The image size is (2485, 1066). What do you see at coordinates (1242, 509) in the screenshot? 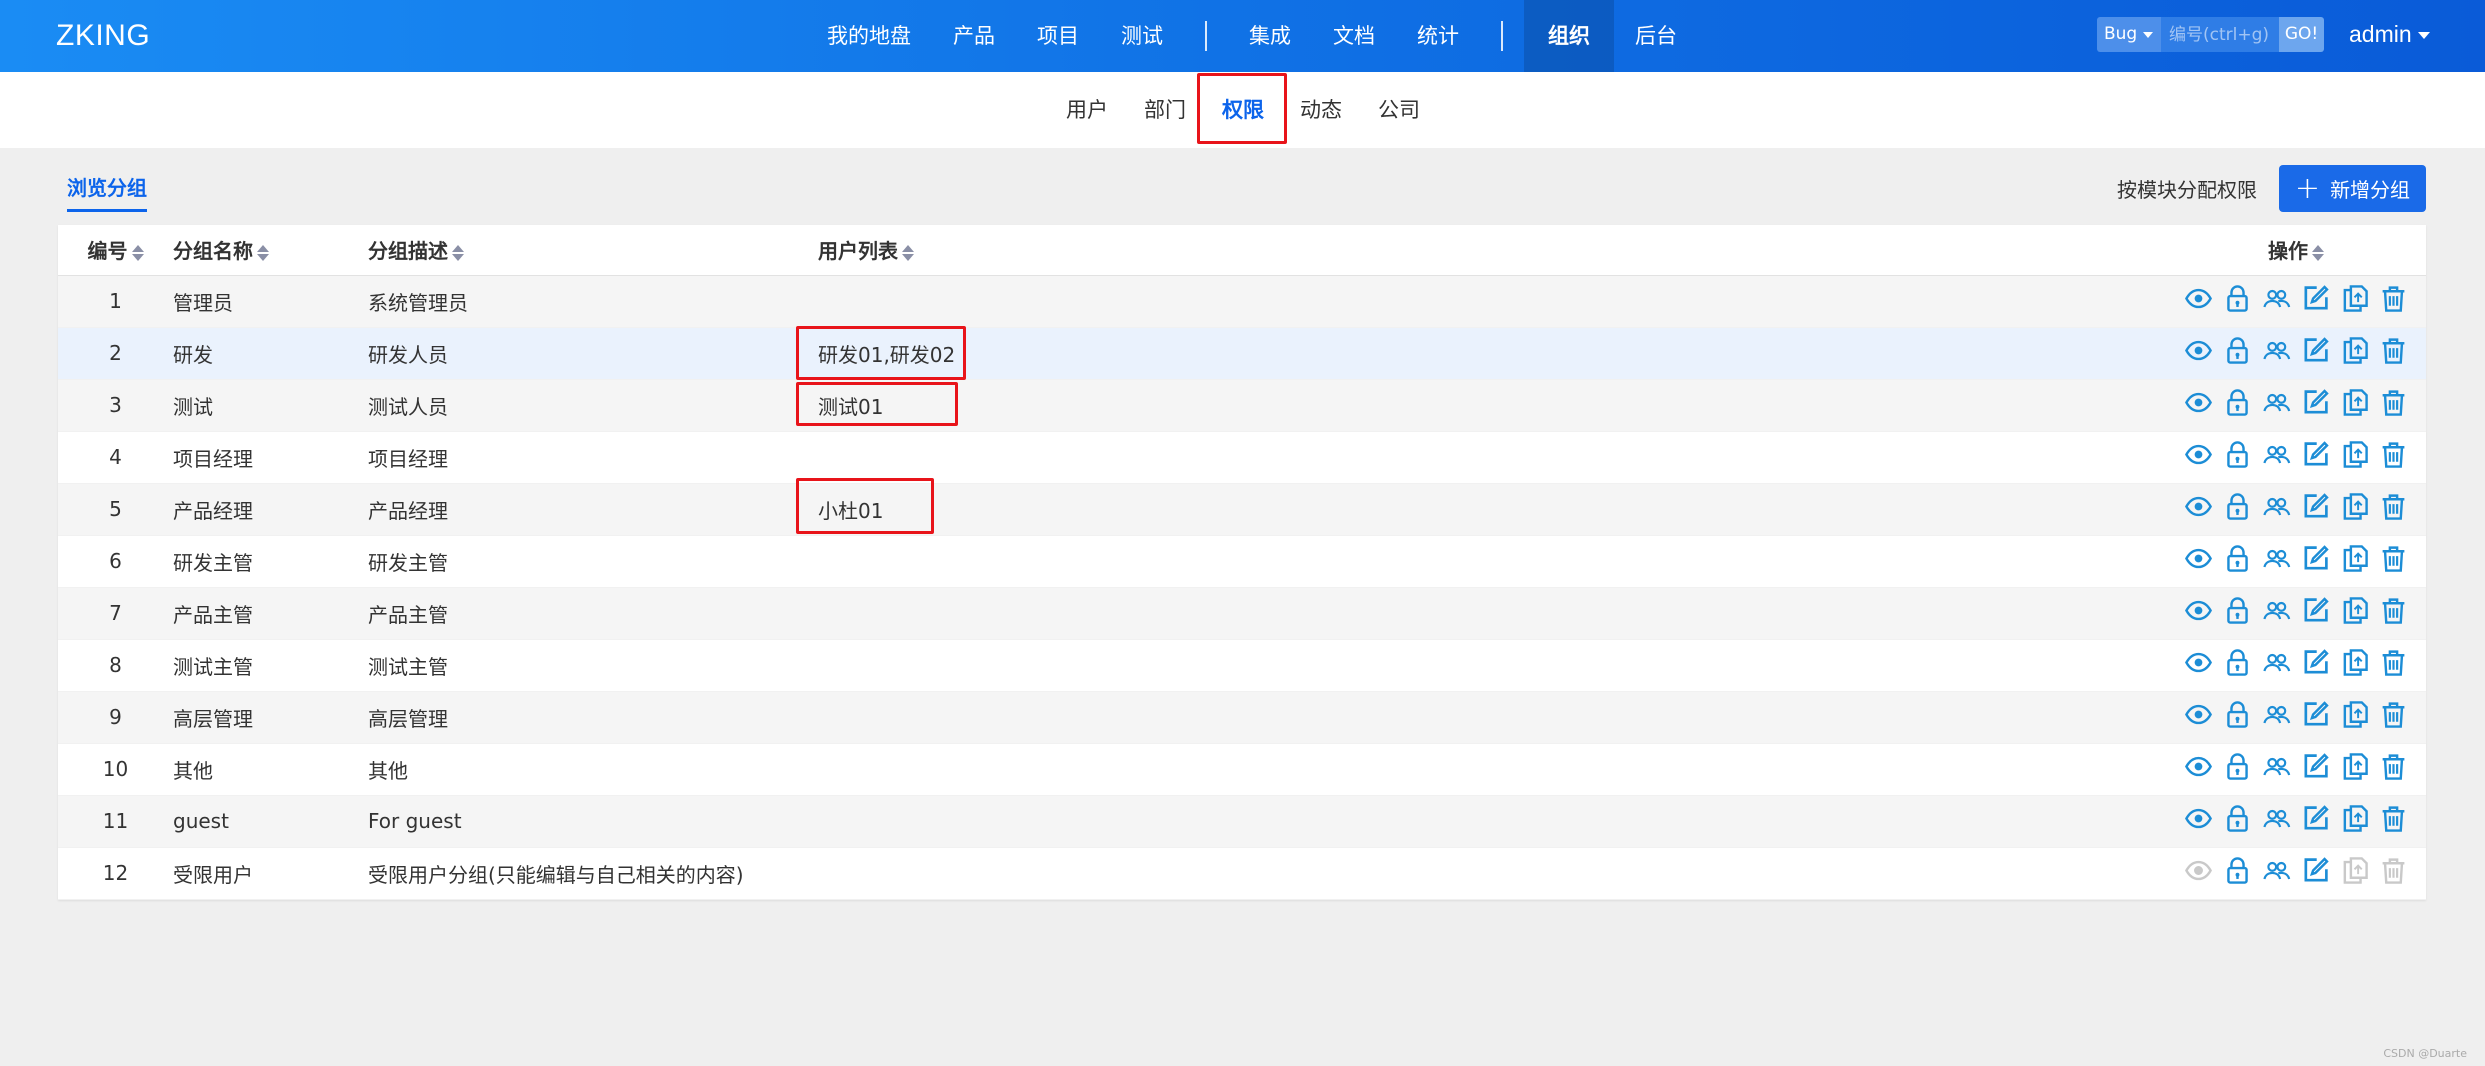
I see `table-row: 5 产品经理 产品经理 小杜01` at bounding box center [1242, 509].